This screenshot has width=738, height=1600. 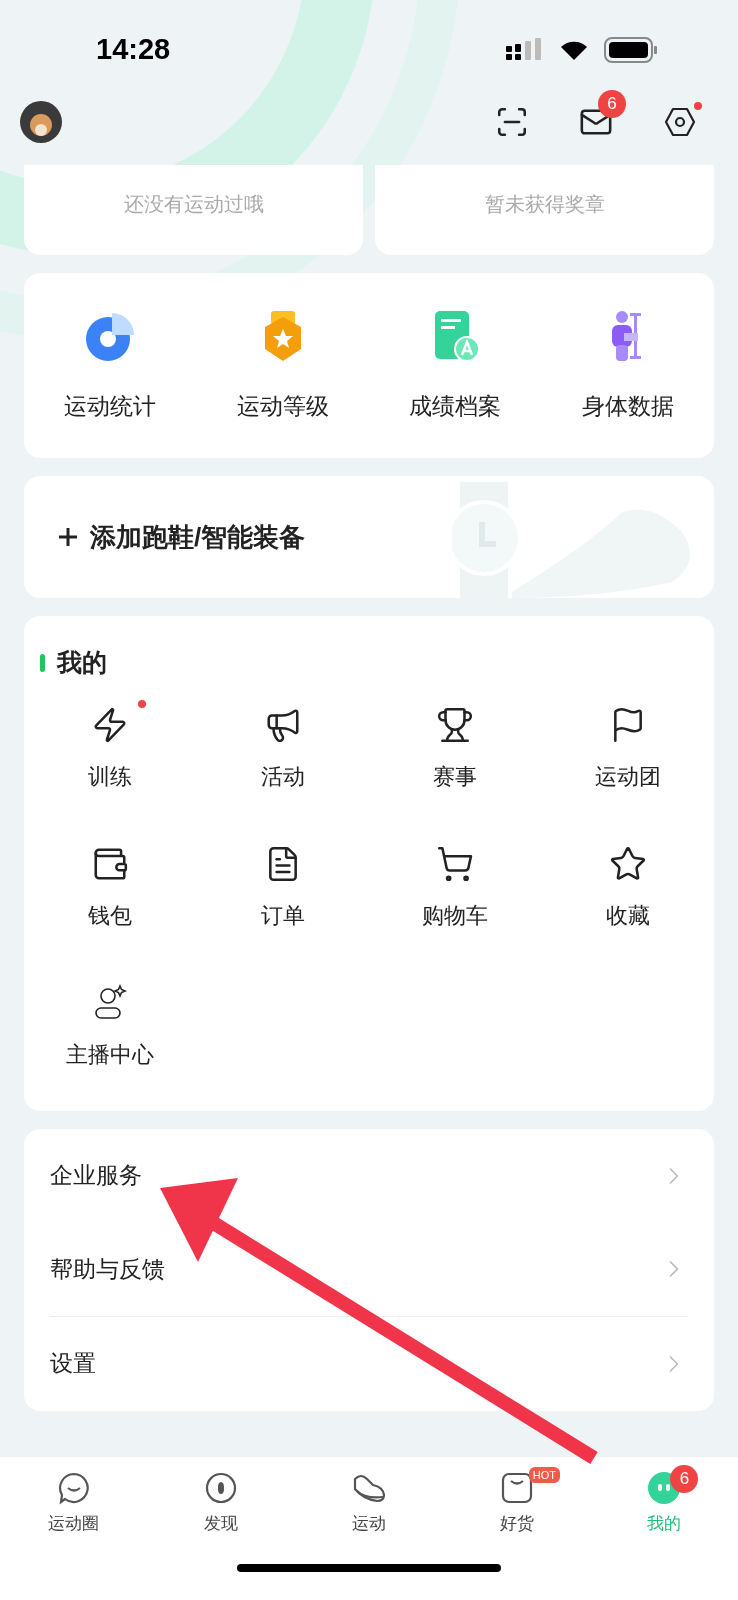 What do you see at coordinates (455, 749) in the screenshot?
I see `menu-grid-item: 赛事` at bounding box center [455, 749].